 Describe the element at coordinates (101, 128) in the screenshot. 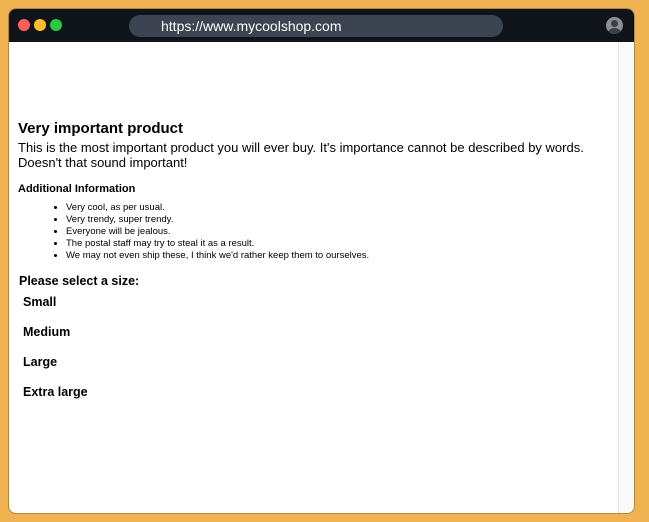

I see `product-title: Very important product` at that location.